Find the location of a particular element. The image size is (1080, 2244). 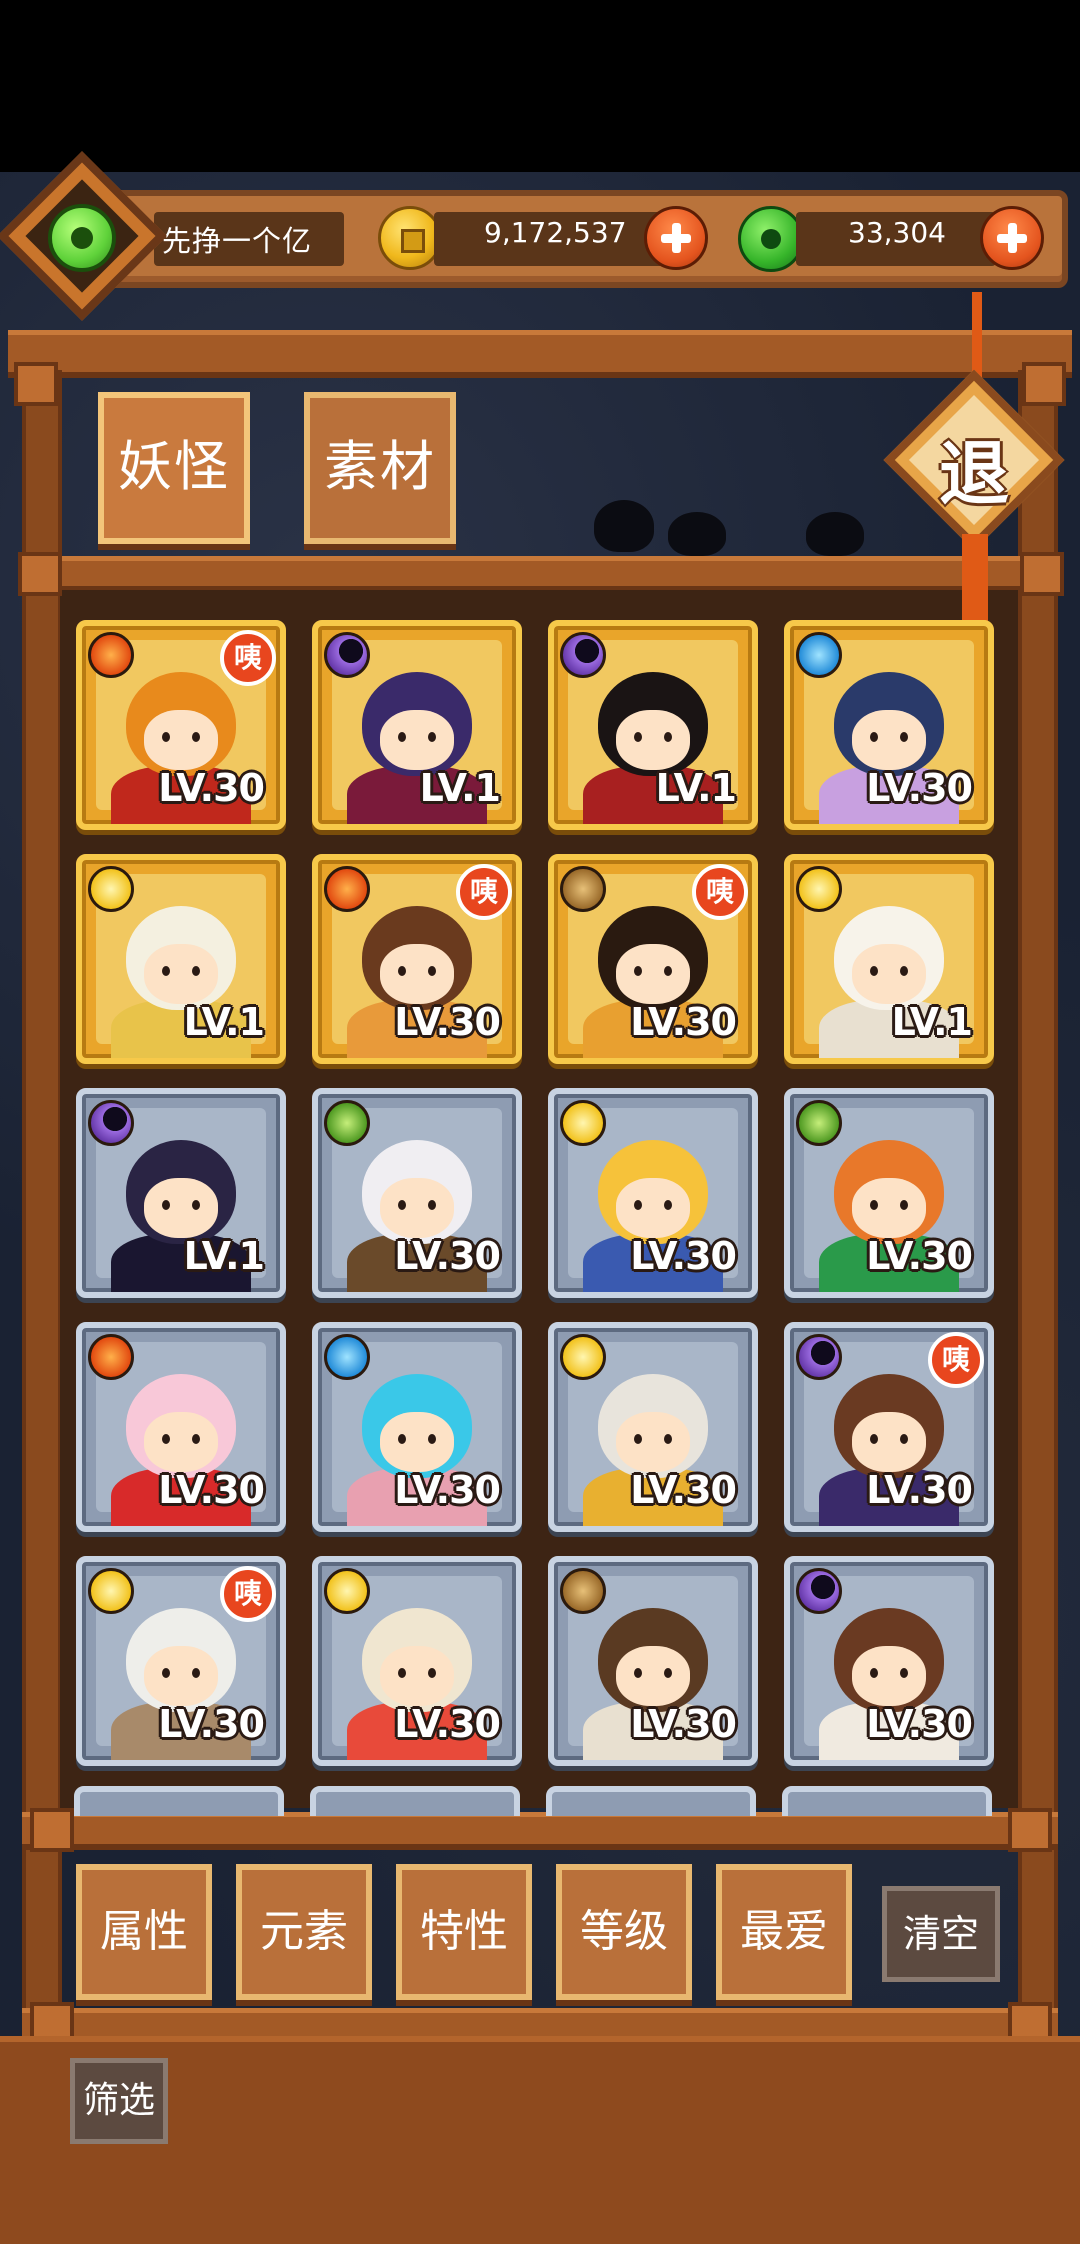

shelf-right-post is located at coordinates (1038, 1210).